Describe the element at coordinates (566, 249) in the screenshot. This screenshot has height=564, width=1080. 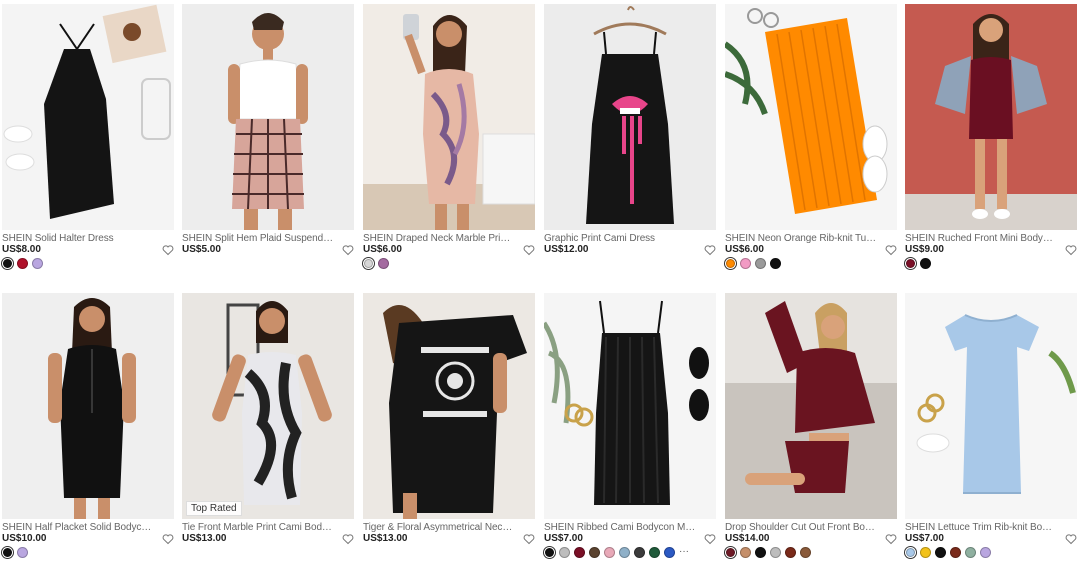
I see `product-price: US$12.00` at that location.